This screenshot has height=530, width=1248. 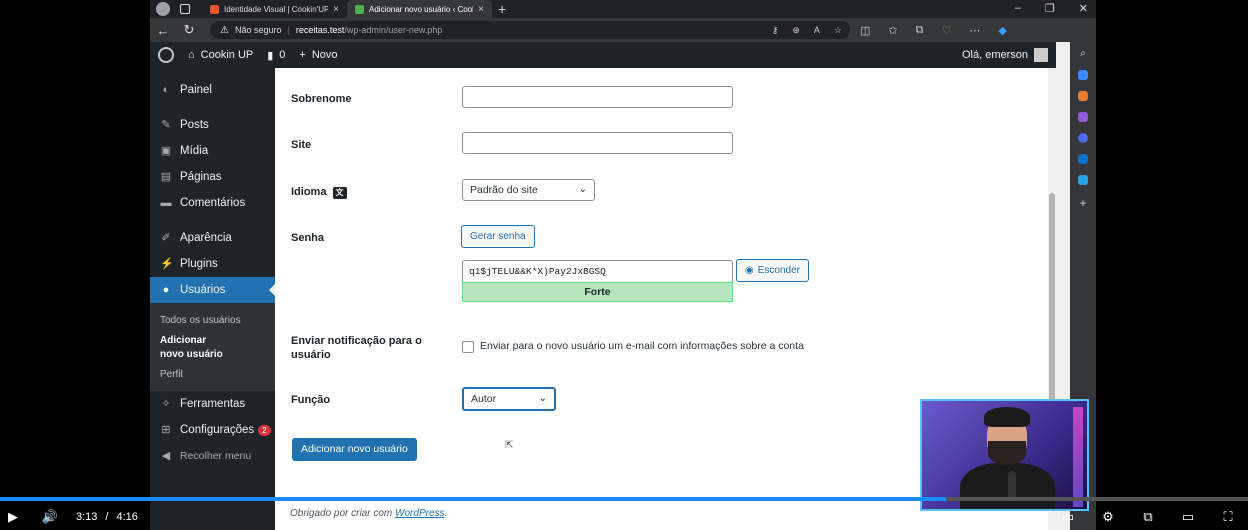 I want to click on brush-icon: ✐, so click(x=166, y=238).